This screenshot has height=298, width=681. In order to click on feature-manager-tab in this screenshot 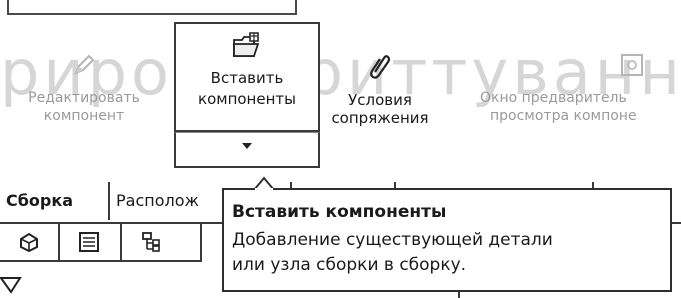, I will do `click(30, 242)`.